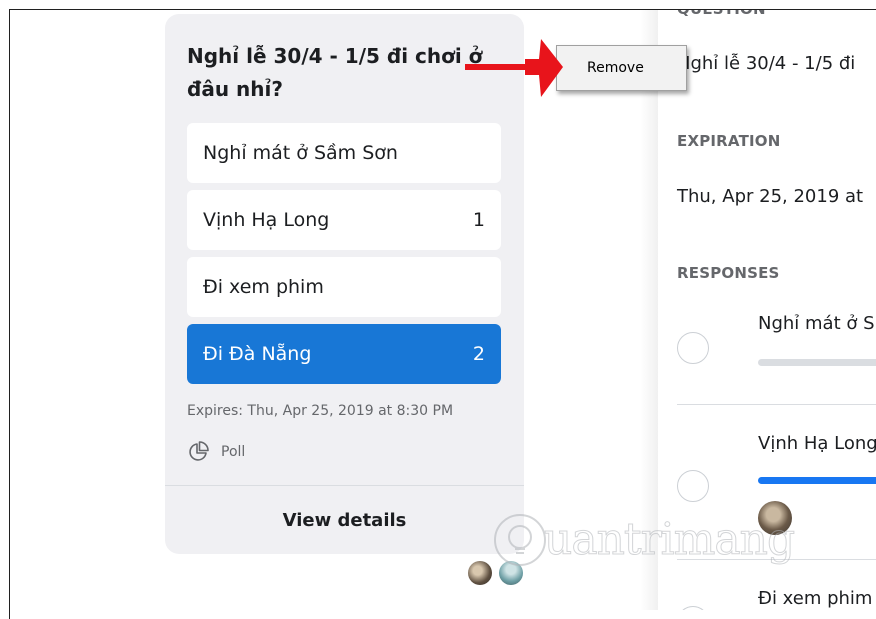 The image size is (876, 619). What do you see at coordinates (728, 273) in the screenshot?
I see `responses-label: RESPONSES` at bounding box center [728, 273].